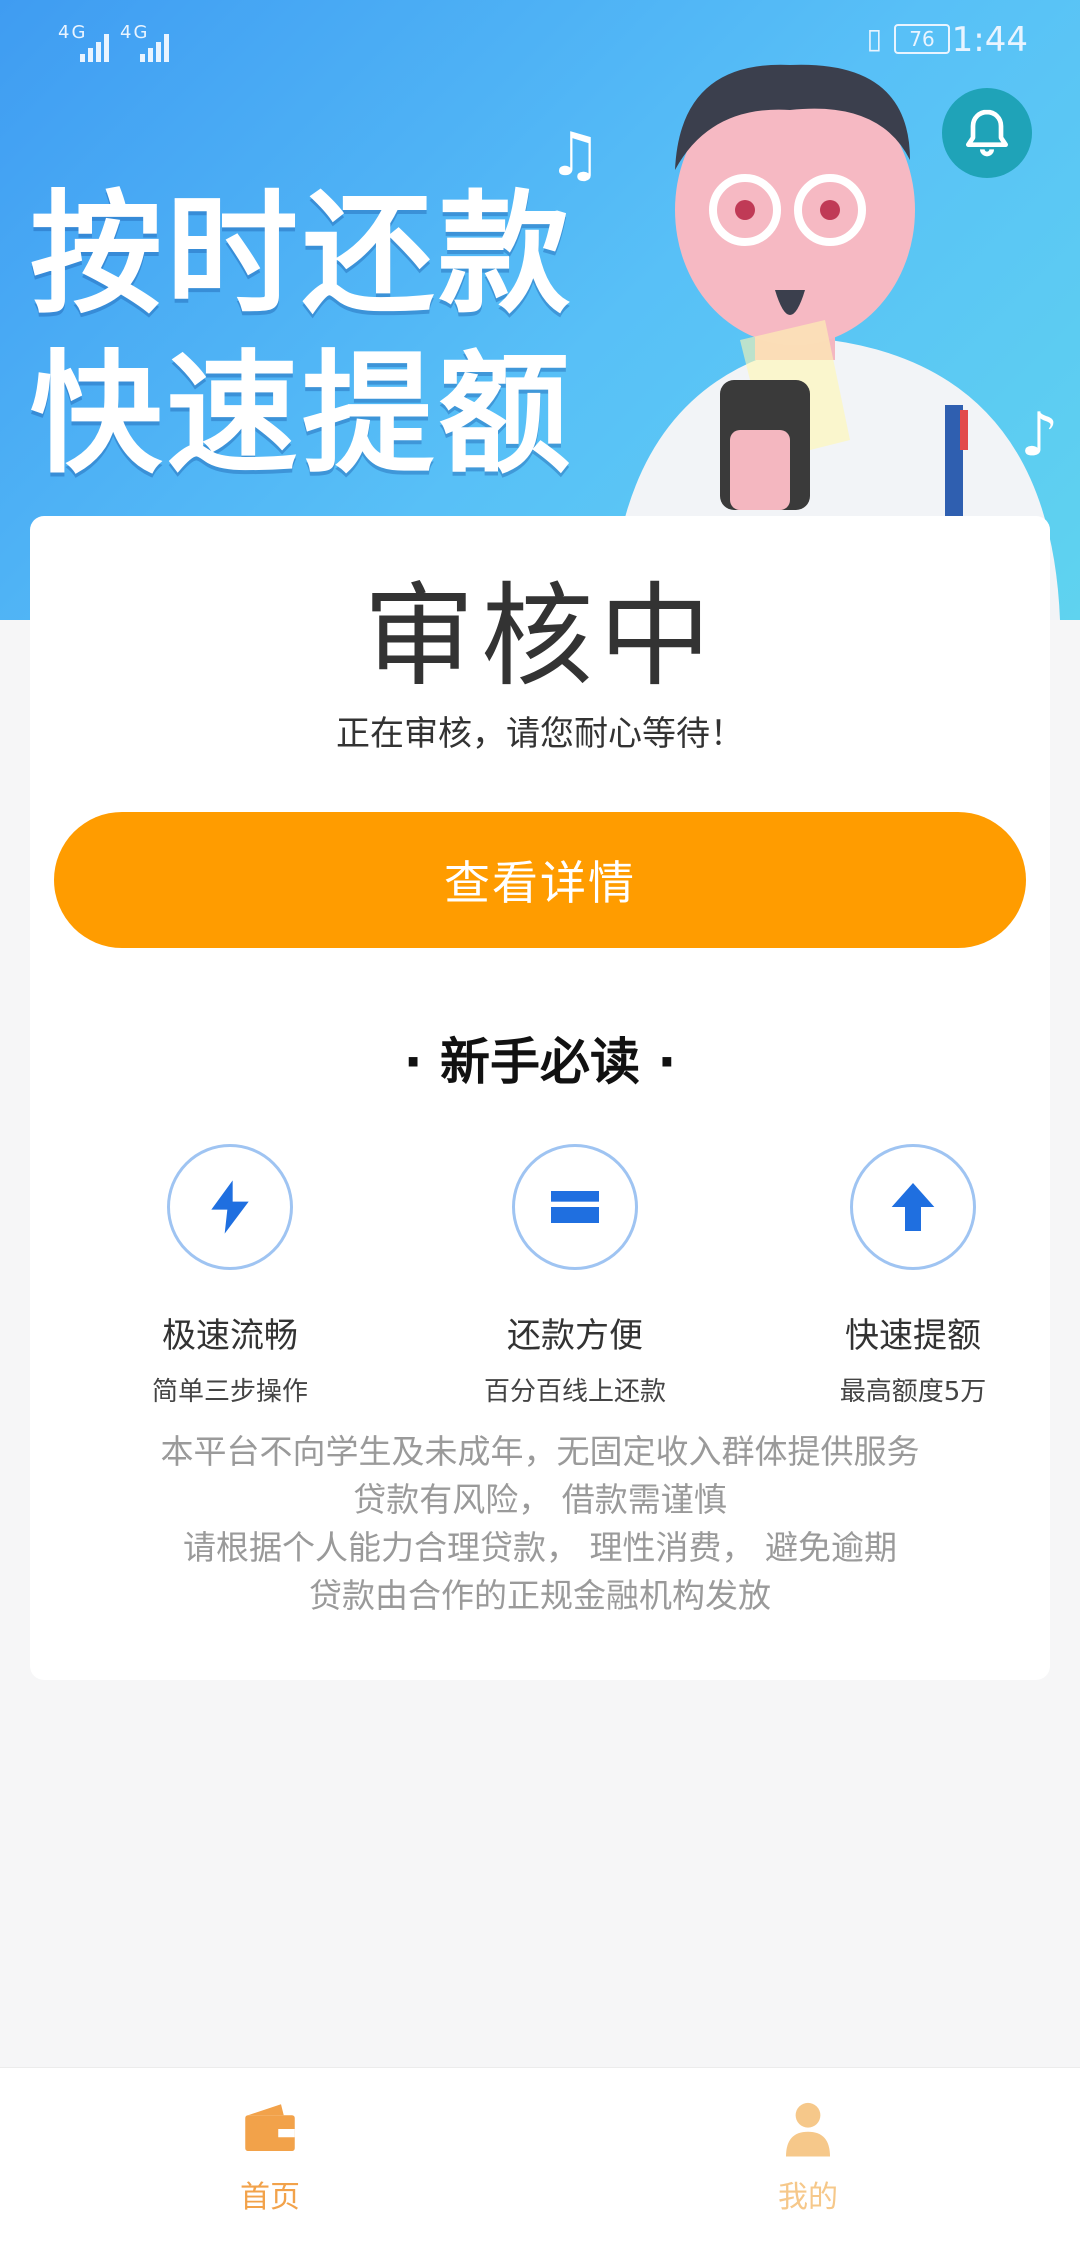 The height and width of the screenshot is (2244, 1080). I want to click on wallet-icon, so click(270, 2127).